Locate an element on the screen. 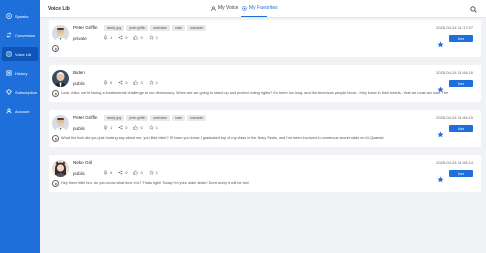 The width and height of the screenshot is (486, 253). sidebar-item-history: History is located at coordinates (20, 73).